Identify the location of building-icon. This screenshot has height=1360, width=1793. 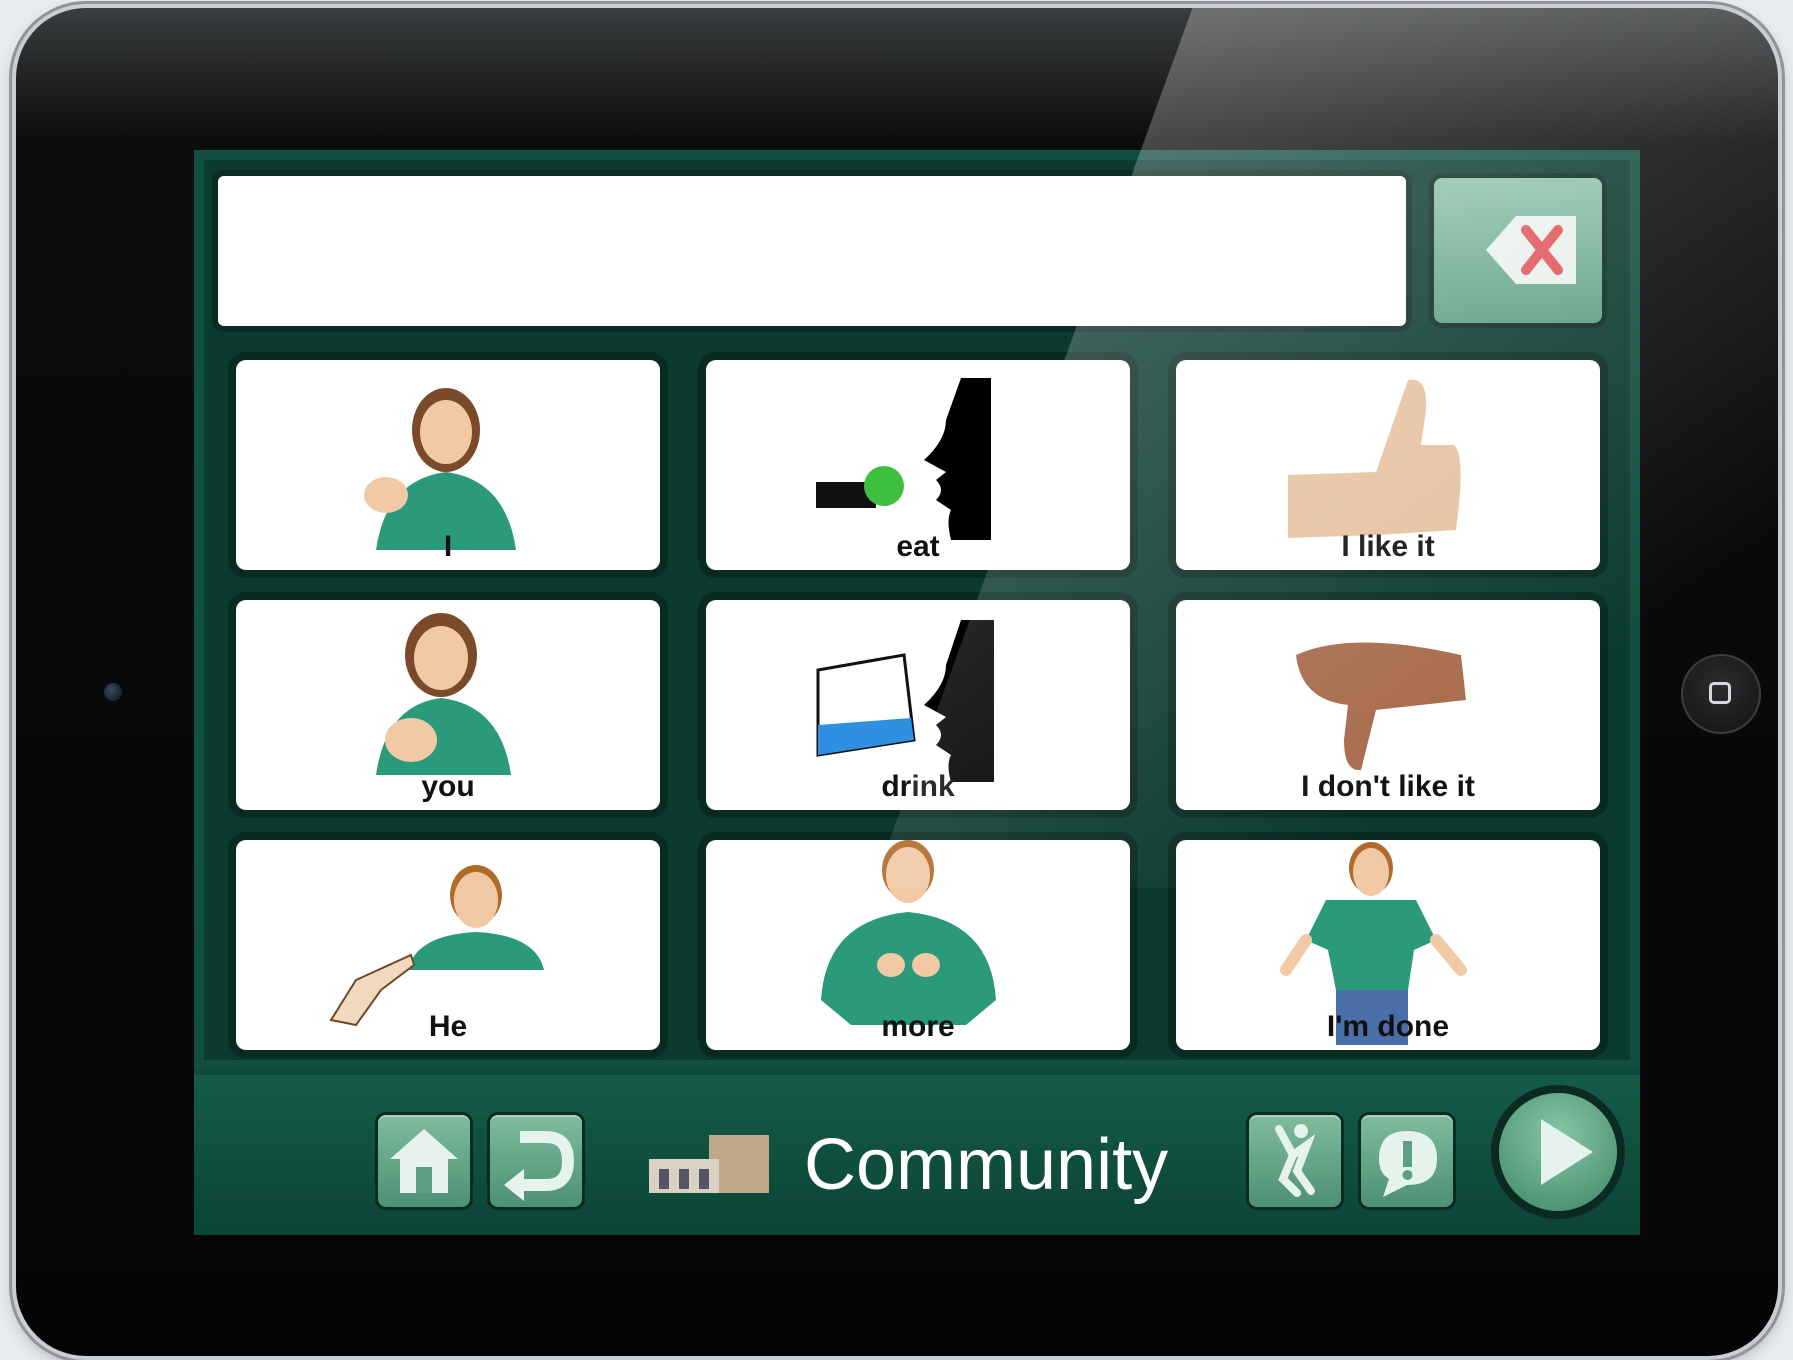
(709, 1164).